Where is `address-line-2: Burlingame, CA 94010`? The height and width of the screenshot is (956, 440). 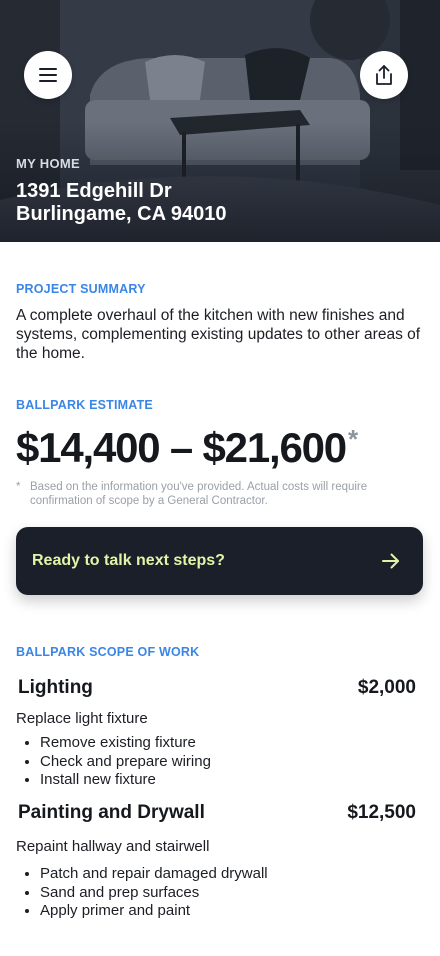
address-line-2: Burlingame, CA 94010 is located at coordinates (121, 214).